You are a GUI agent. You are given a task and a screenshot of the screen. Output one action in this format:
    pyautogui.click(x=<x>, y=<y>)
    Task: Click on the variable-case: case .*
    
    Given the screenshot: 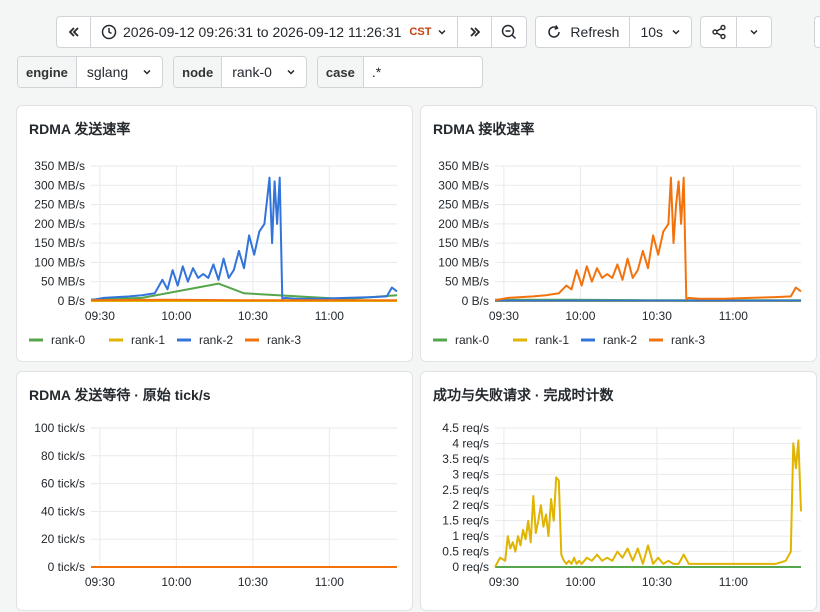 What is the action you would take?
    pyautogui.click(x=400, y=72)
    